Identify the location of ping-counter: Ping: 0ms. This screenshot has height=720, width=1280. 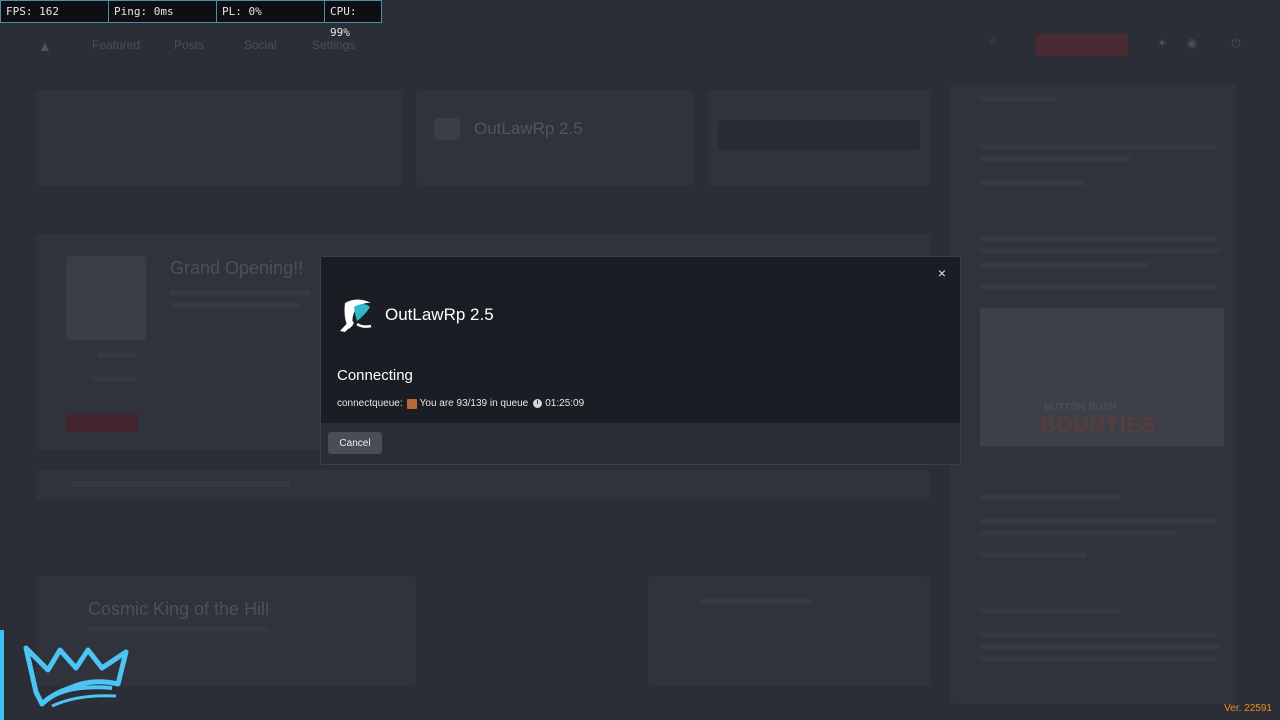
(163, 11).